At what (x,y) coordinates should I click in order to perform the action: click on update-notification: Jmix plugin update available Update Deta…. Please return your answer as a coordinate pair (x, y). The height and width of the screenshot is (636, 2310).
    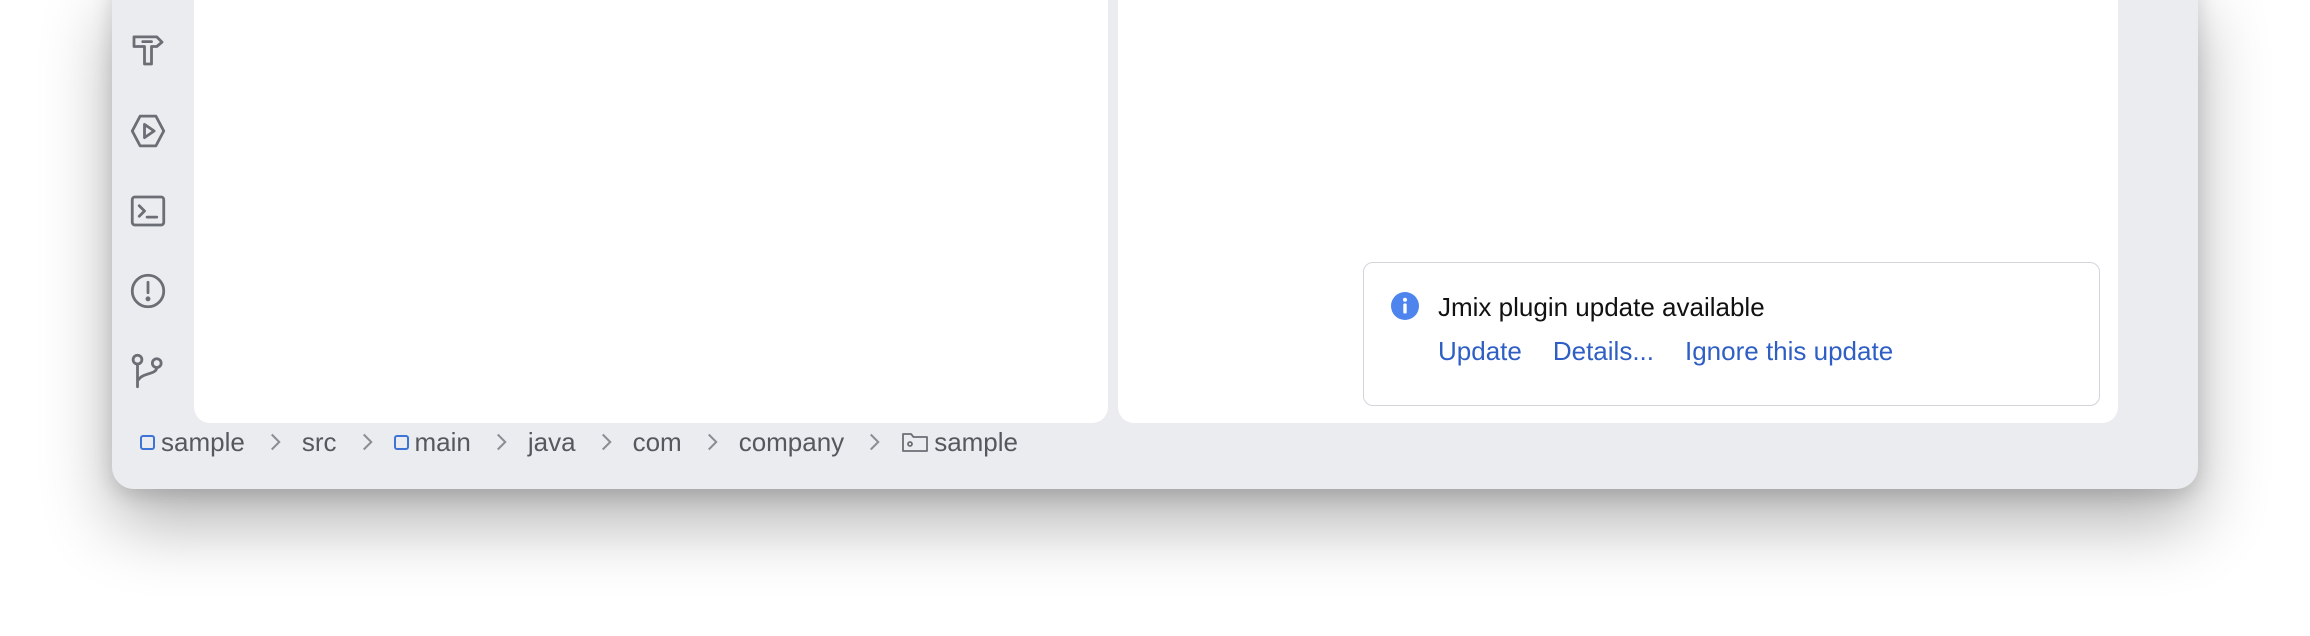
    Looking at the image, I should click on (1731, 334).